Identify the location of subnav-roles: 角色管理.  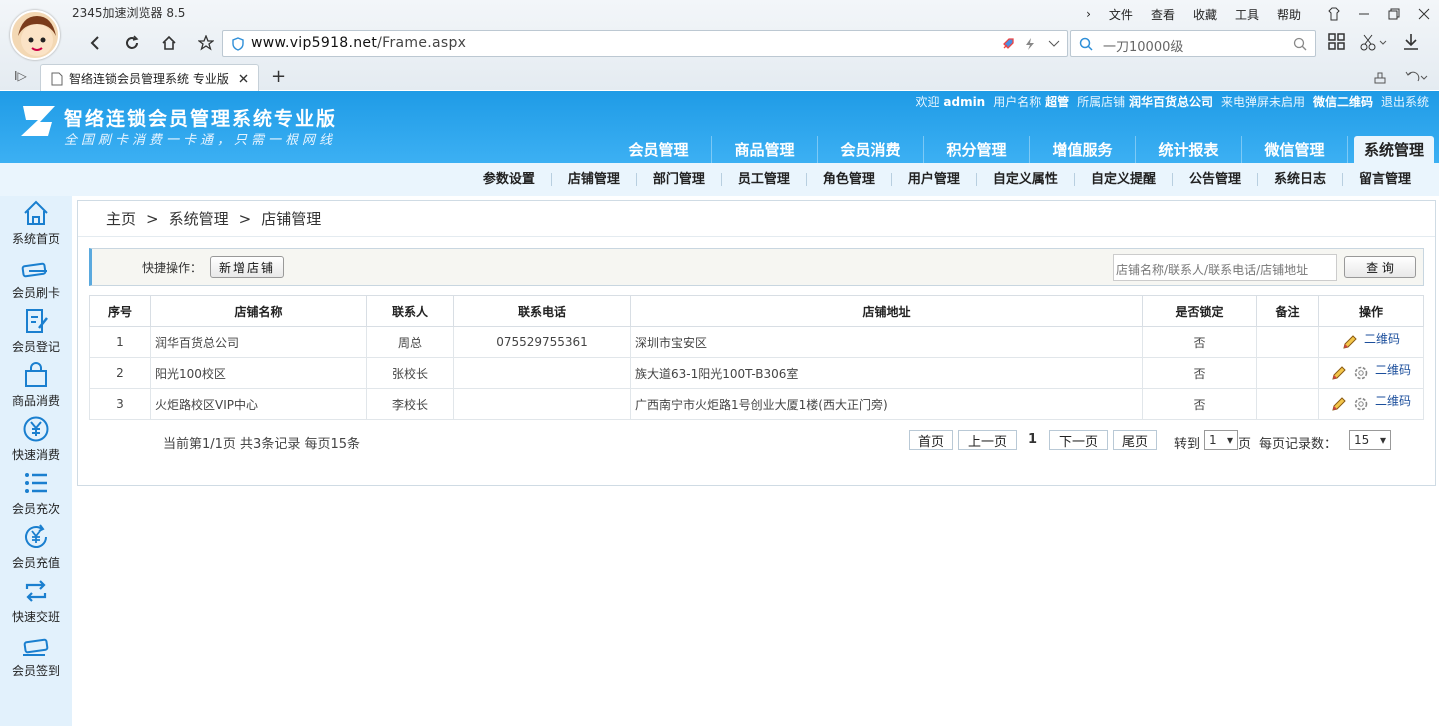
(848, 179).